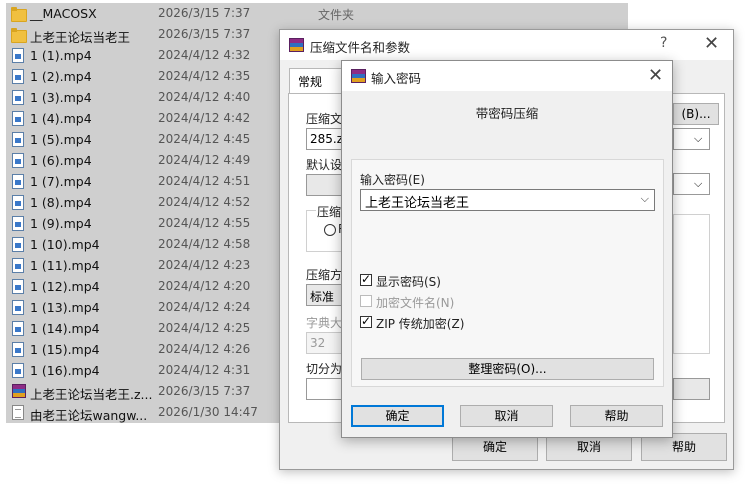 This screenshot has height=488, width=745. I want to click on file-name: 1 (6).mp4, so click(61, 160).